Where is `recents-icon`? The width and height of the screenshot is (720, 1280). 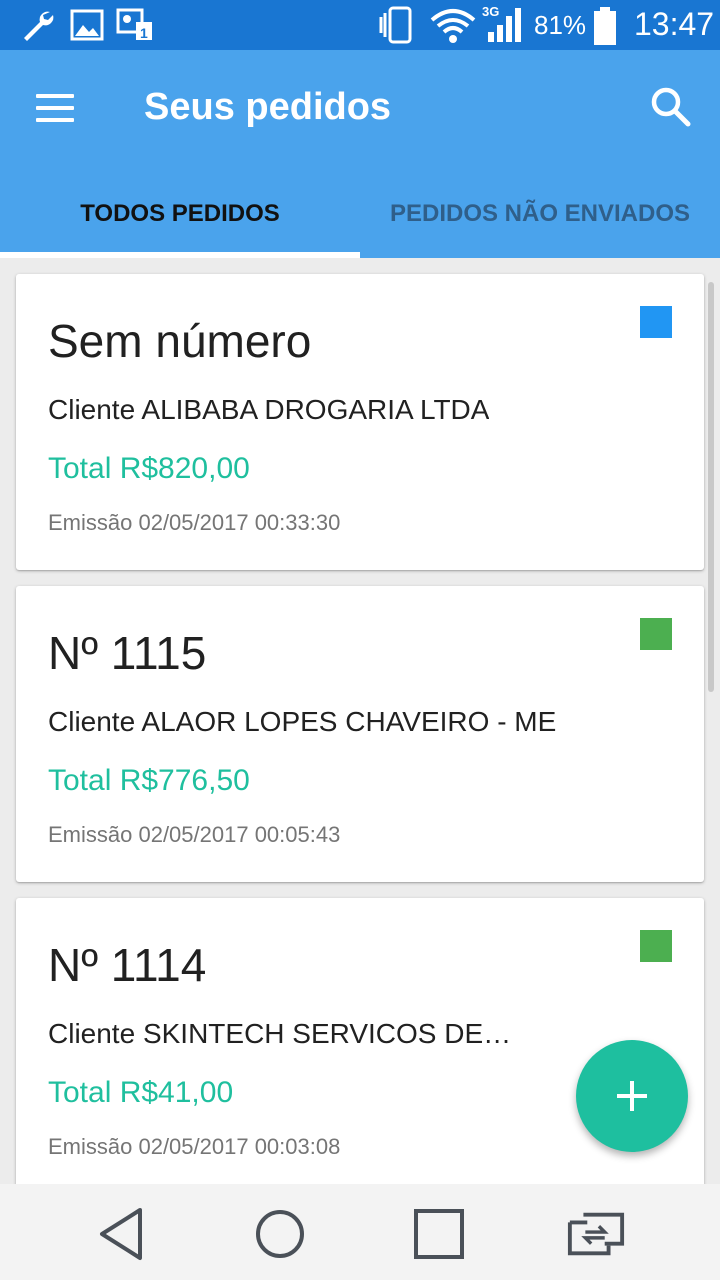
recents-icon is located at coordinates (438, 1234).